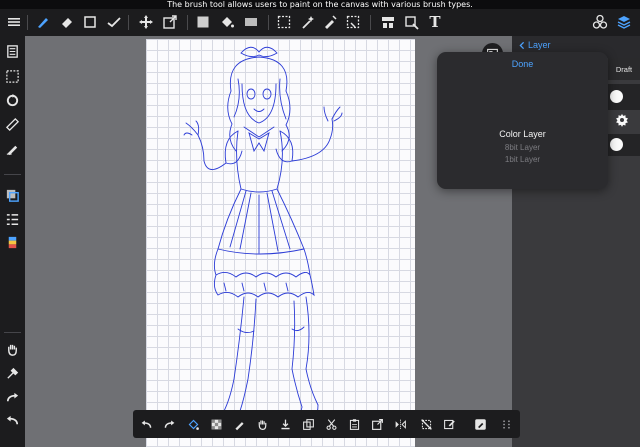  Describe the element at coordinates (227, 22) in the screenshot. I see `bucket-icon` at that location.